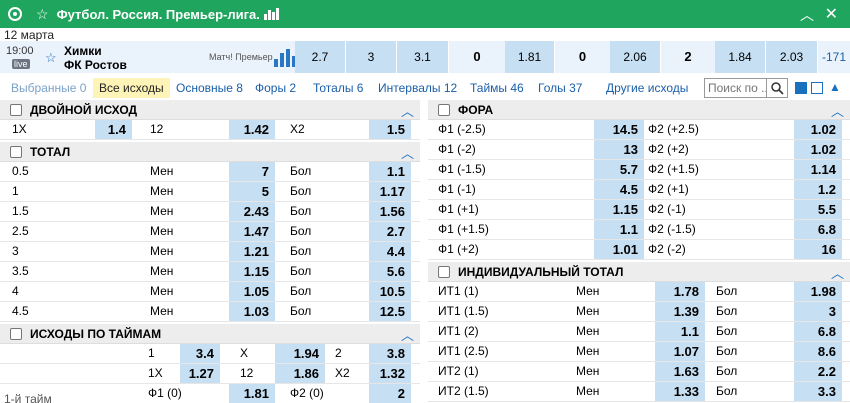 This screenshot has height=403, width=850. What do you see at coordinates (619, 189) in the screenshot?
I see `odds-value: 4.5` at bounding box center [619, 189].